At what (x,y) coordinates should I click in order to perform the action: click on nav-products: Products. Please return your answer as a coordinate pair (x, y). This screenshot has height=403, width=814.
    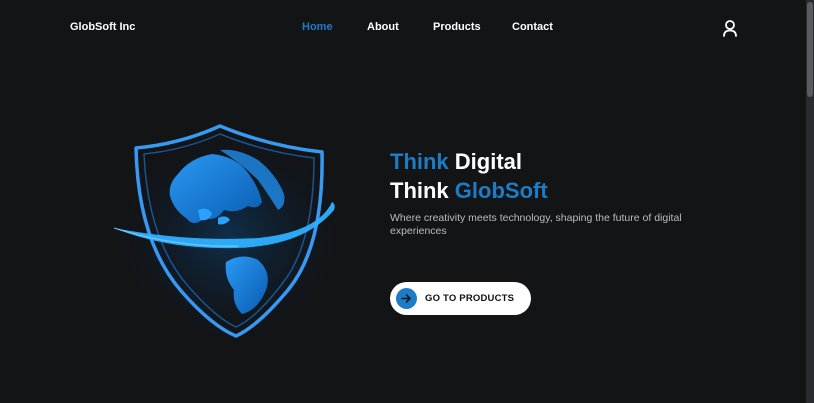
    Looking at the image, I should click on (457, 27).